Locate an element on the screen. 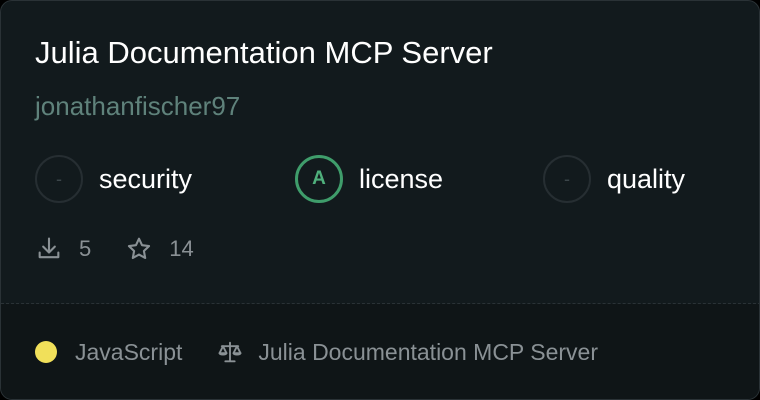 The image size is (760, 400). stats-row: 5 14 is located at coordinates (114, 249).